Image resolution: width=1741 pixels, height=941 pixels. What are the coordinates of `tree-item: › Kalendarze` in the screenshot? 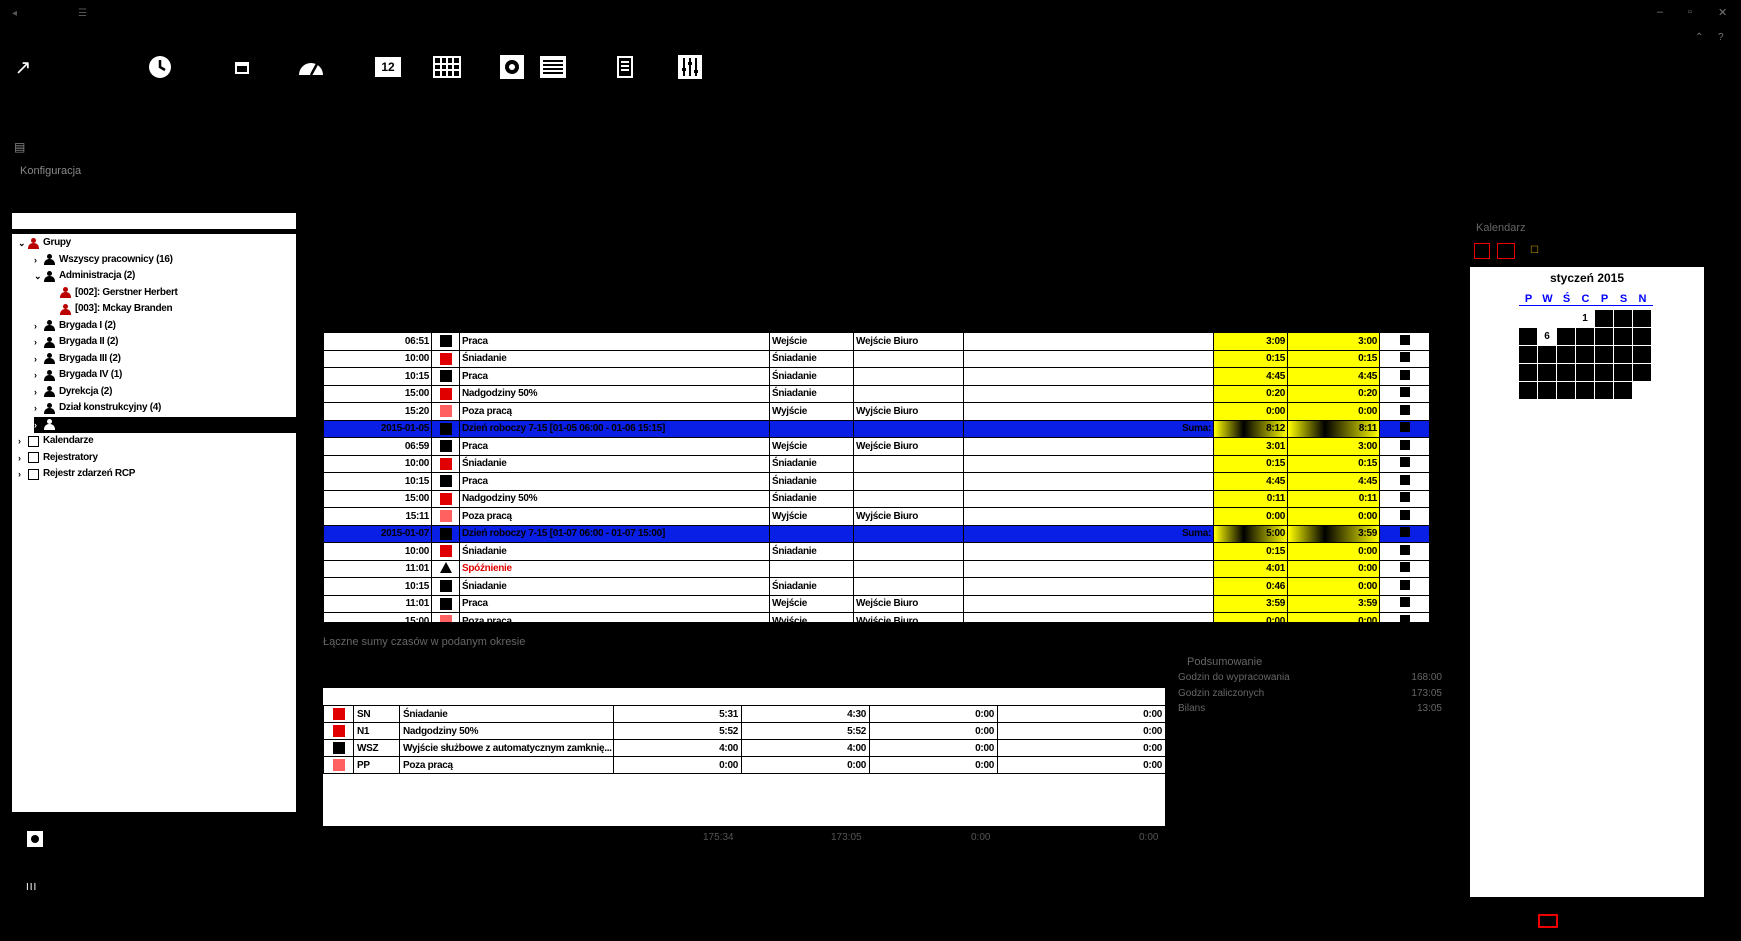 It's located at (56, 441).